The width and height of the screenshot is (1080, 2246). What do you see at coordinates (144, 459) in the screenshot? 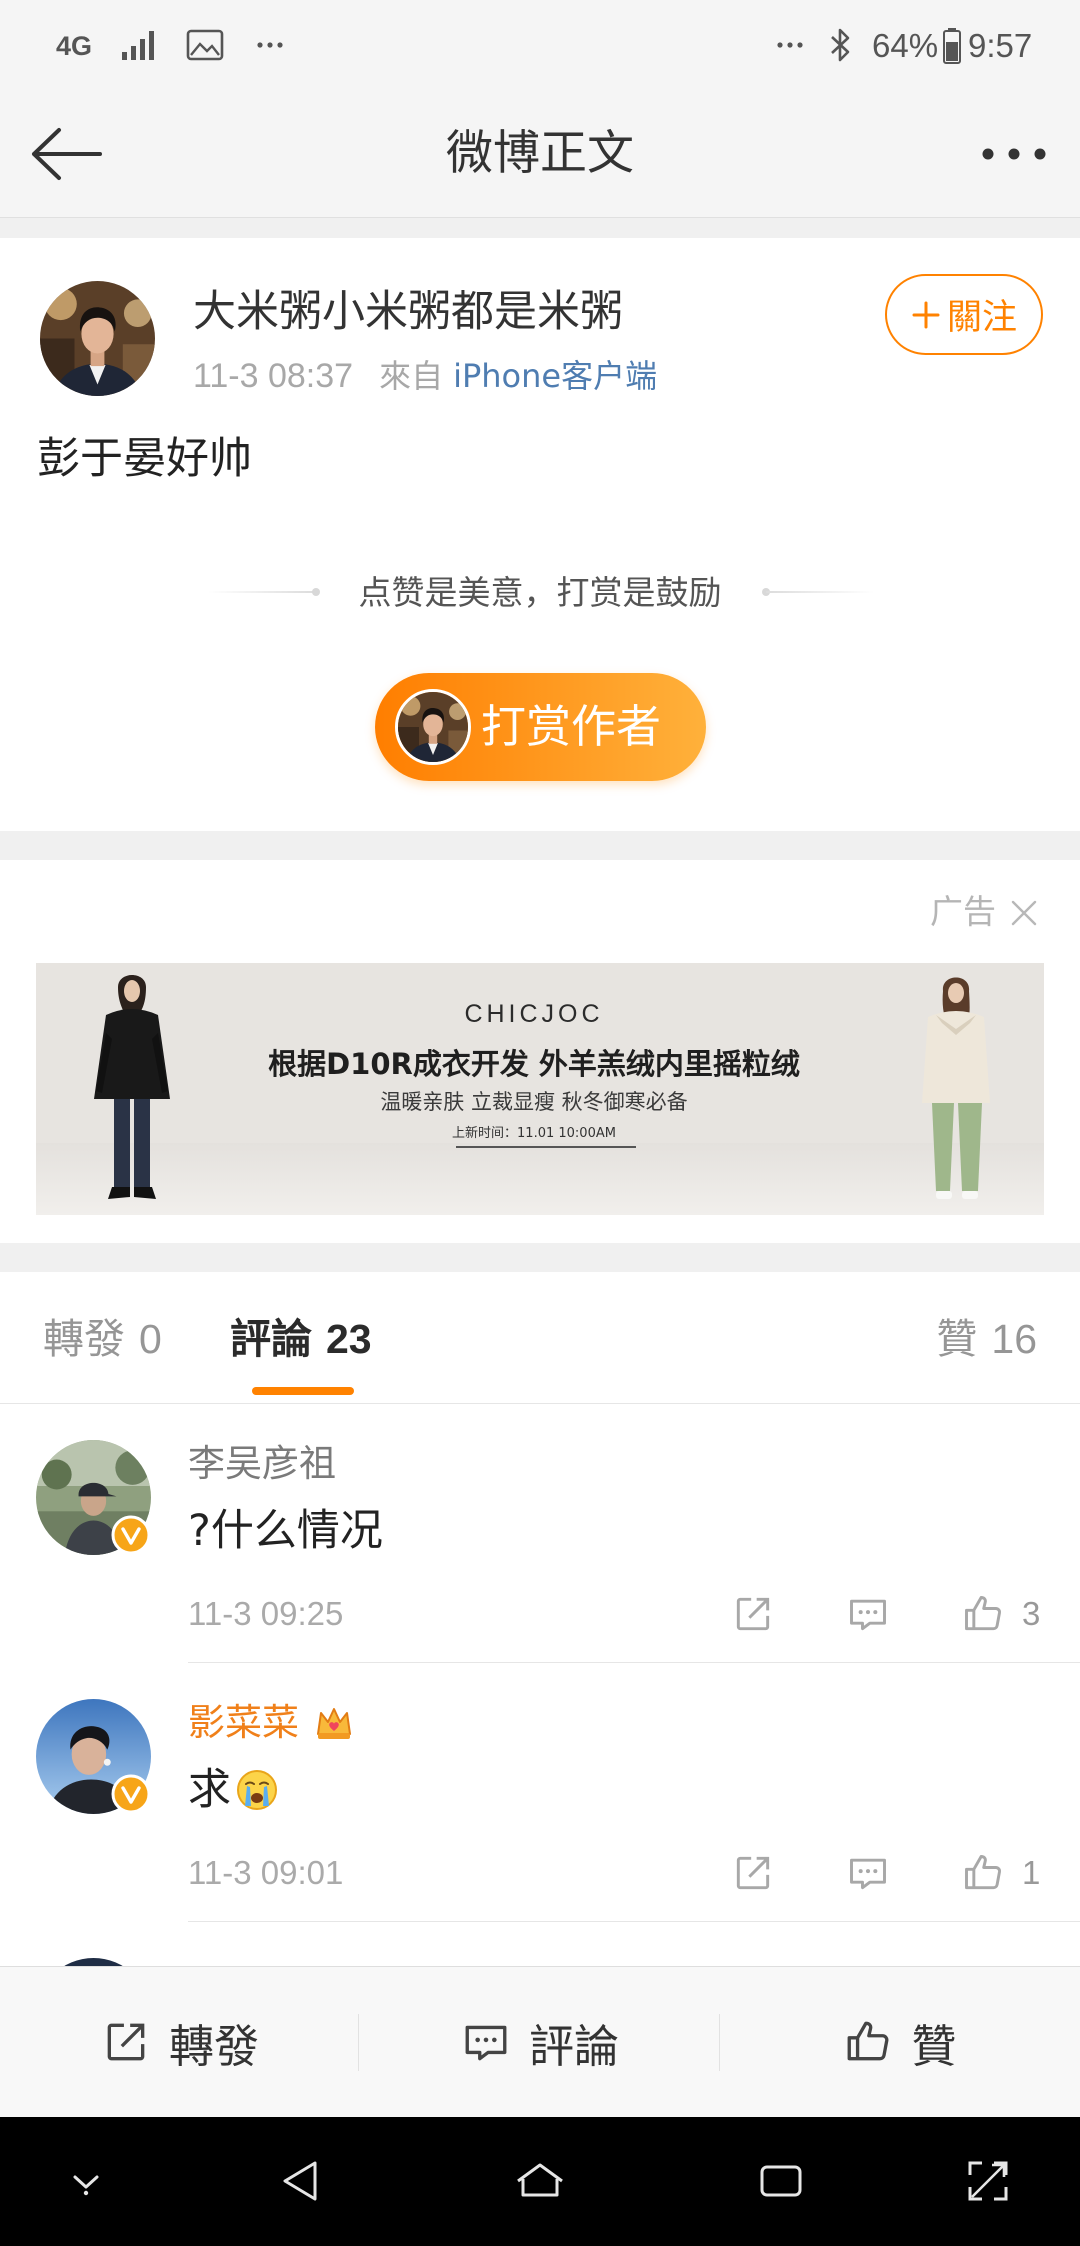
I see `post-body-text: 彭于晏好帅` at bounding box center [144, 459].